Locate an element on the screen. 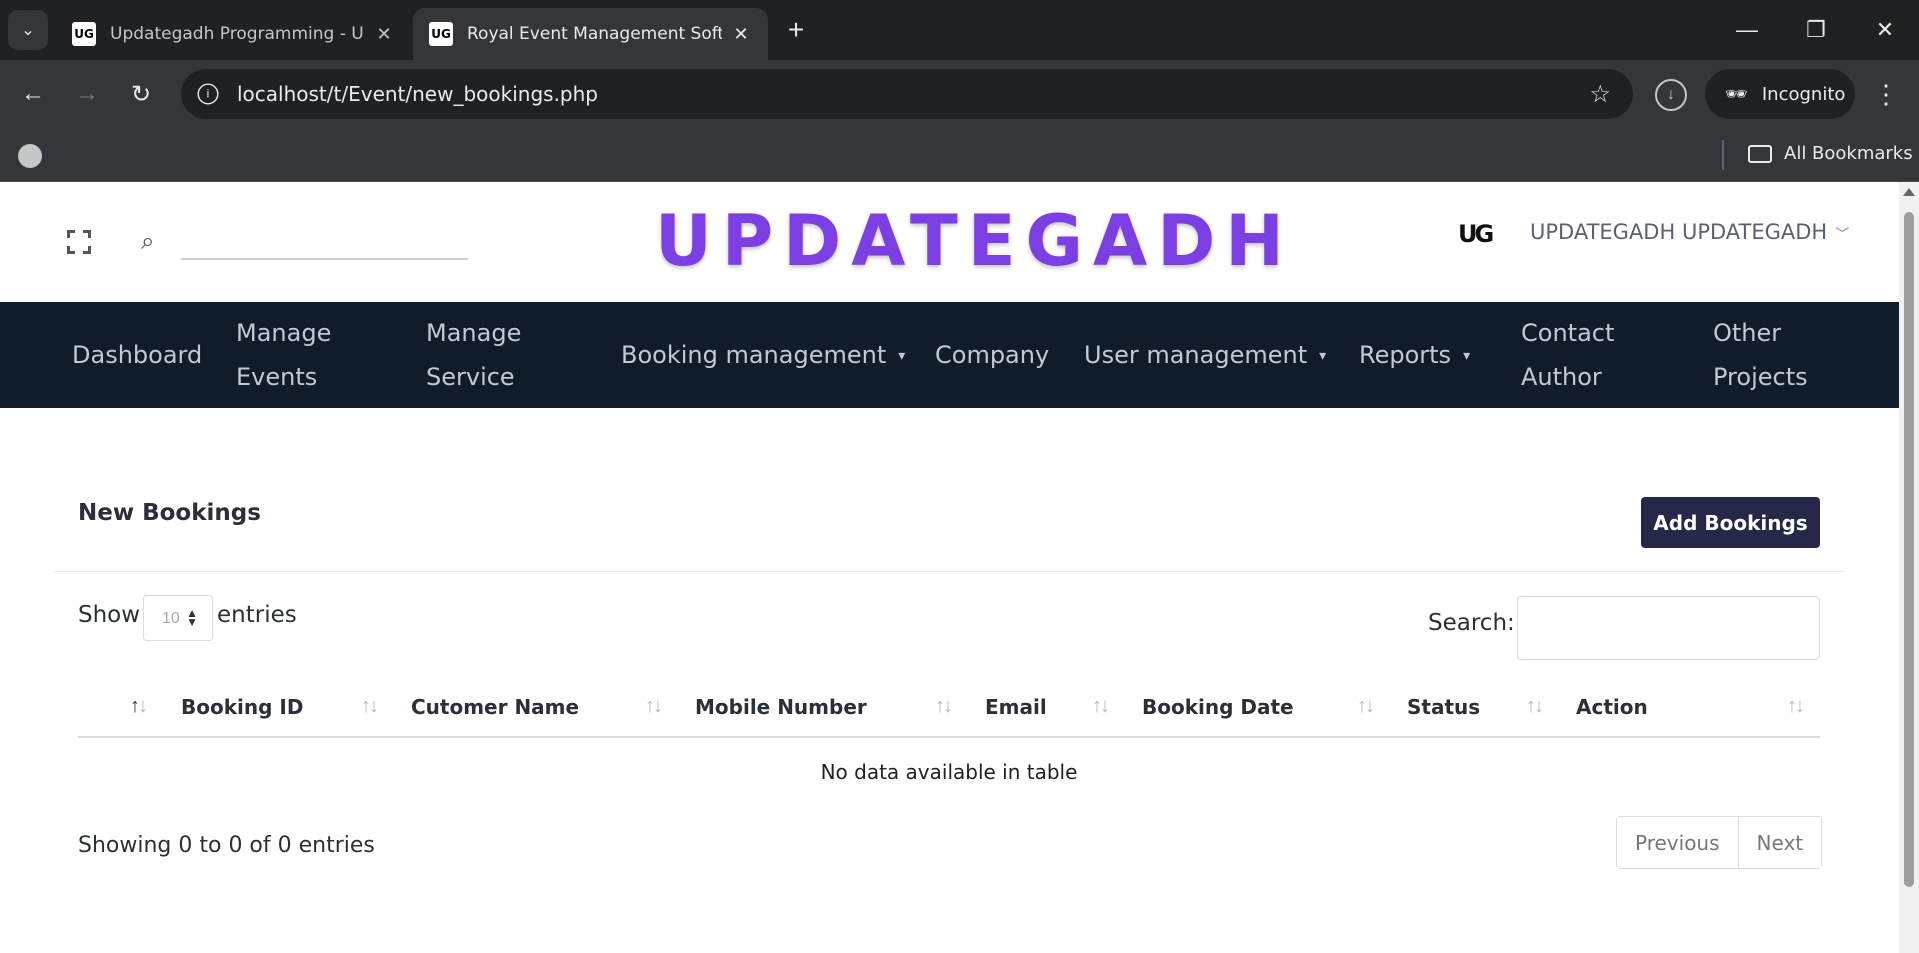  incognito-badge: 🕶 Incognito is located at coordinates (1780, 94).